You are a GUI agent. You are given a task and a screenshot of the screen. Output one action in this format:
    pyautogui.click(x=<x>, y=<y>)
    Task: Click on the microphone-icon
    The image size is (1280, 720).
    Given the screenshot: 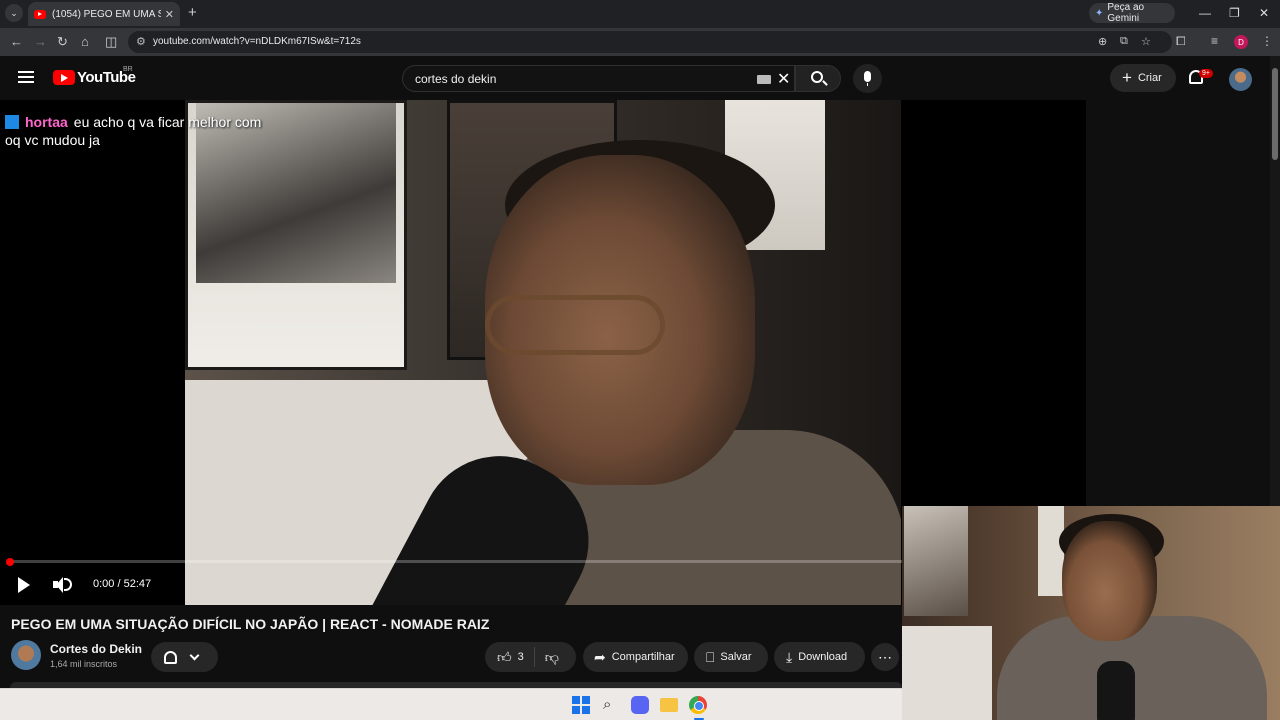 What is the action you would take?
    pyautogui.click(x=867, y=78)
    